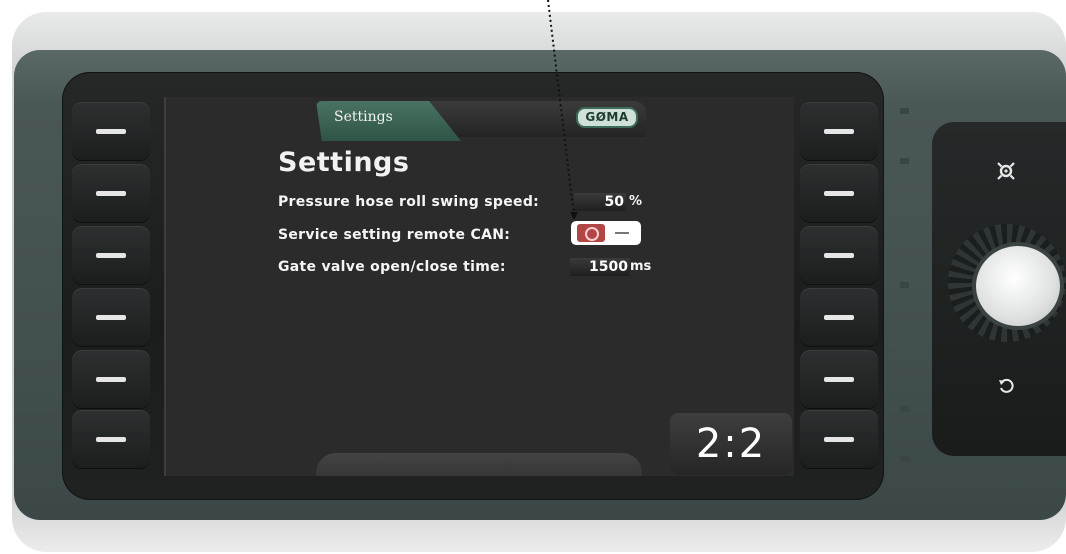  What do you see at coordinates (562, 110) in the screenshot?
I see `pointer-arrow-icon` at bounding box center [562, 110].